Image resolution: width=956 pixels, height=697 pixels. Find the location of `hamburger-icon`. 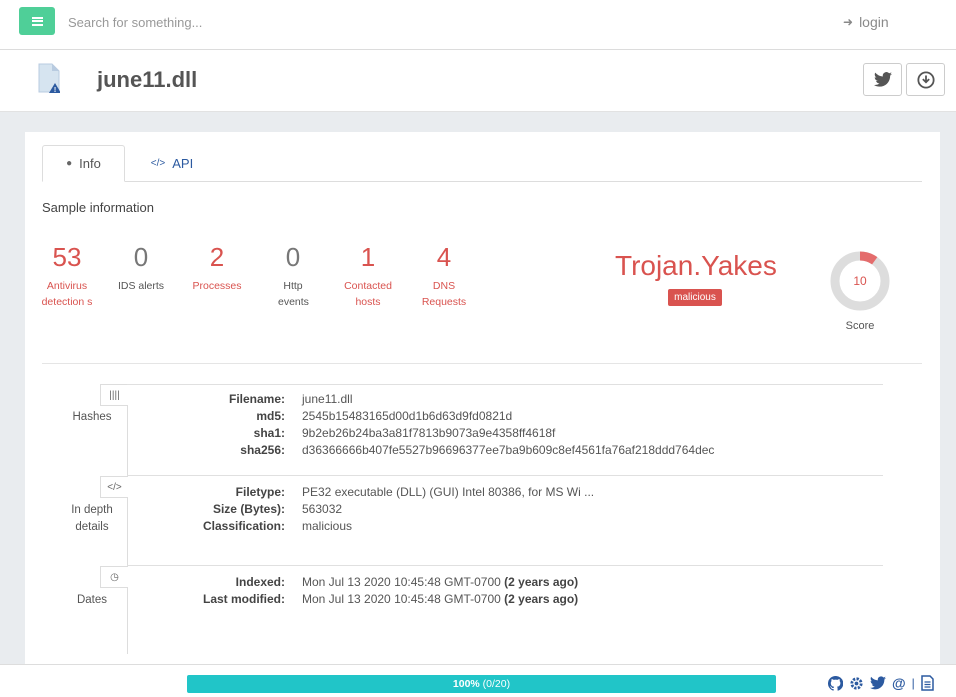

hamburger-icon is located at coordinates (37, 21).